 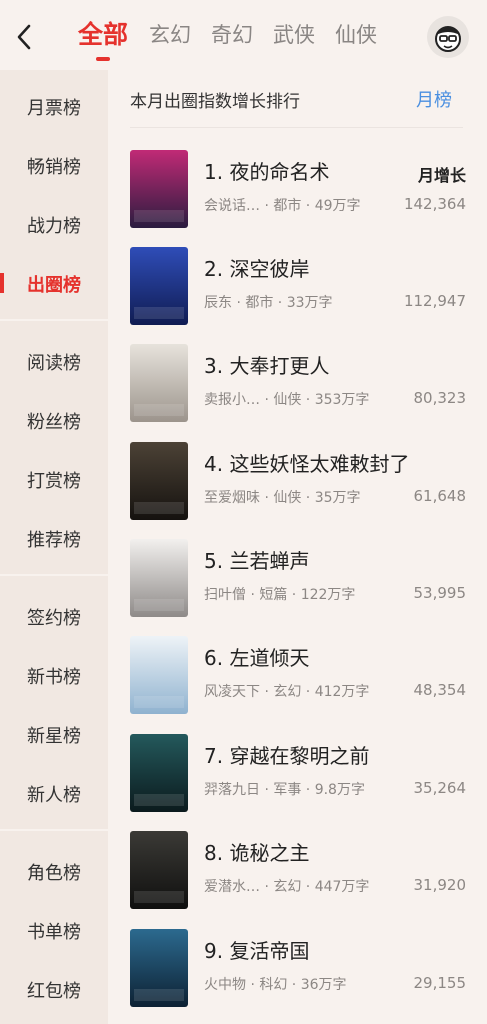 I want to click on book-row: 7. 穿越在黎明之前羿落九日 · 军事 · 9.8万字 35,264, so click(x=297, y=775).